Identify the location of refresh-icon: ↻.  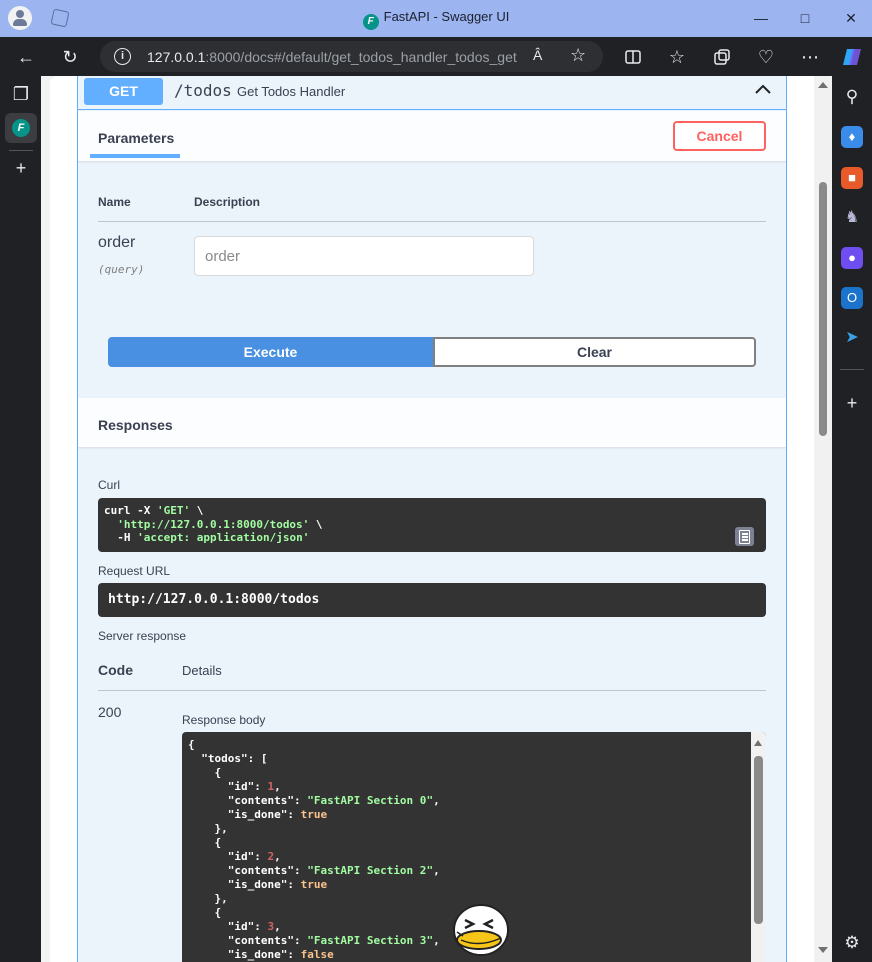
(70, 57).